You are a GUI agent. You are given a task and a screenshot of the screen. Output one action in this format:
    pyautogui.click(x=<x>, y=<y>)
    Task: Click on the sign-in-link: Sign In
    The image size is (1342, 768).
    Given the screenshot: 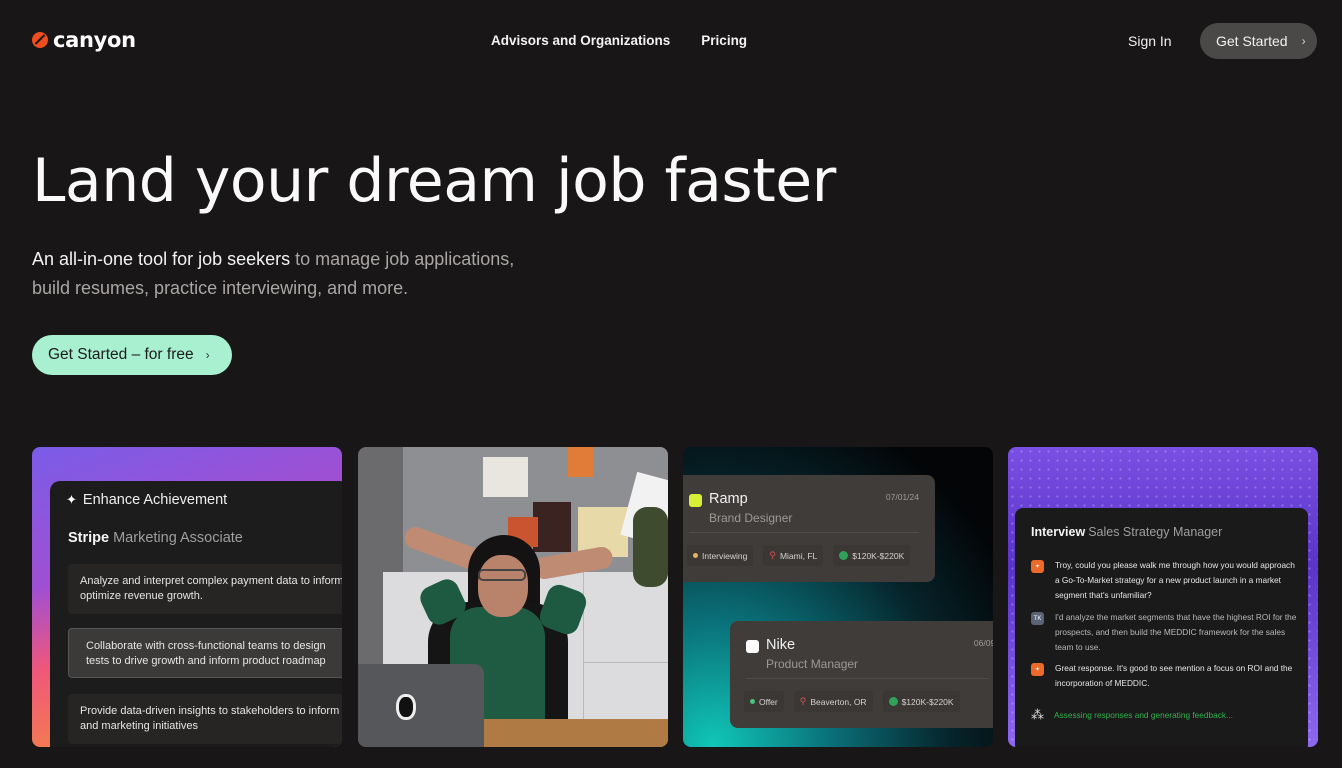 What is the action you would take?
    pyautogui.click(x=1150, y=41)
    